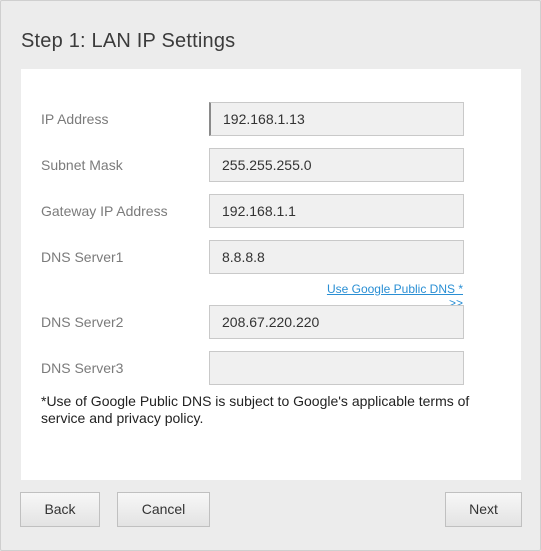 The height and width of the screenshot is (551, 541). What do you see at coordinates (336, 211) in the screenshot?
I see `gateway-input` at bounding box center [336, 211].